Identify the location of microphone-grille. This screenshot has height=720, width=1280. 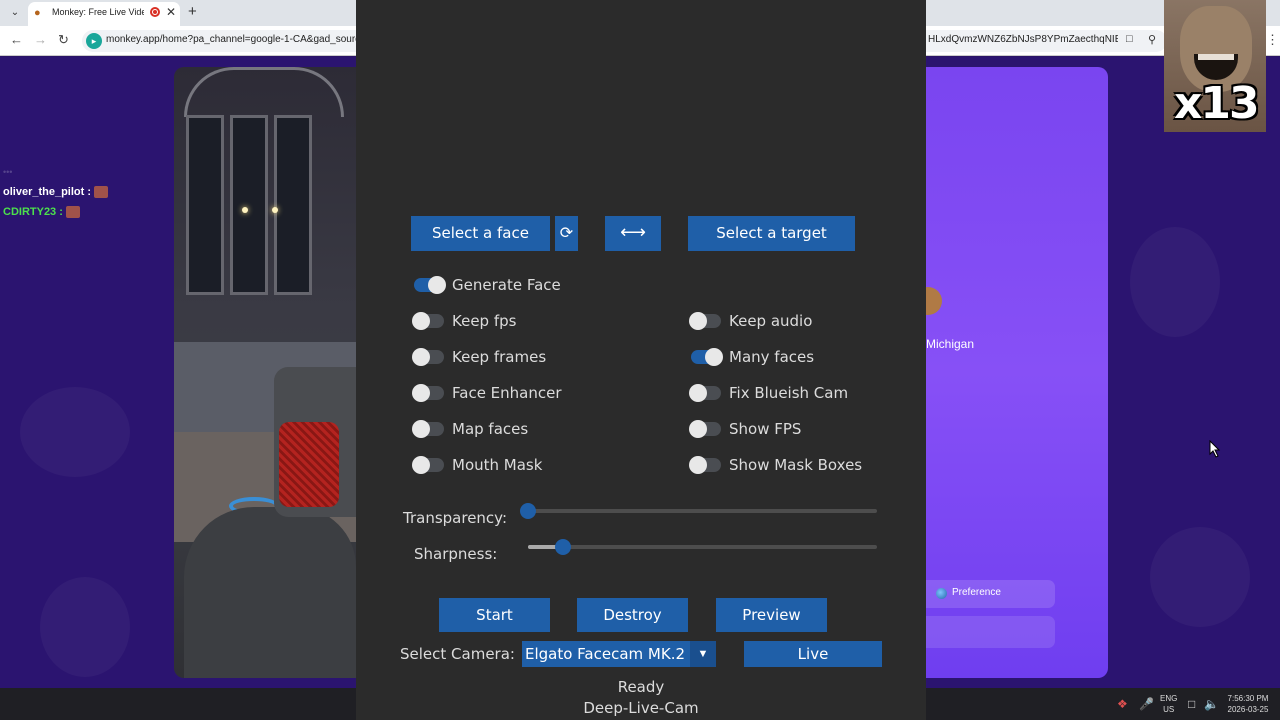
(309, 464).